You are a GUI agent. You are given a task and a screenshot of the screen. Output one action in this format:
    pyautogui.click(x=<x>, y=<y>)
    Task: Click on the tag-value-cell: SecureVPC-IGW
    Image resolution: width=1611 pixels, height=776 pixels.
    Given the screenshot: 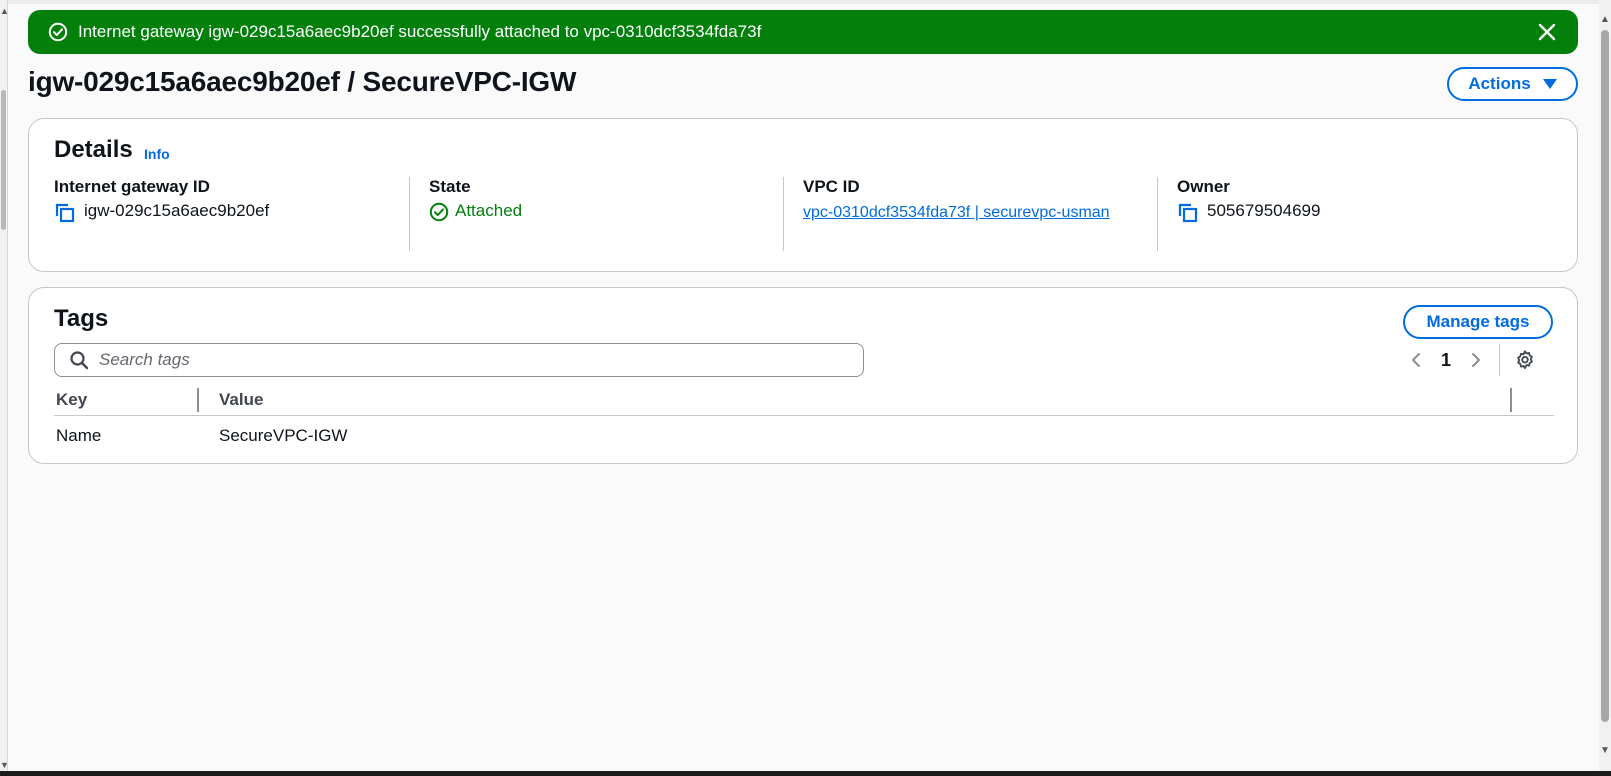 What is the action you would take?
    pyautogui.click(x=283, y=435)
    